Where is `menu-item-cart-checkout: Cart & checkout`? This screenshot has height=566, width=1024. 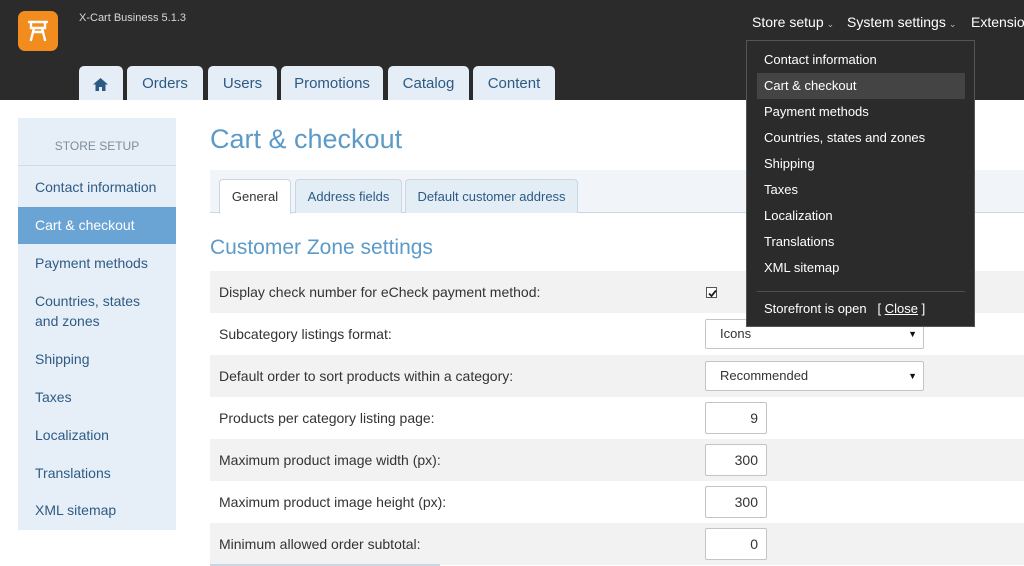 menu-item-cart-checkout: Cart & checkout is located at coordinates (861, 86).